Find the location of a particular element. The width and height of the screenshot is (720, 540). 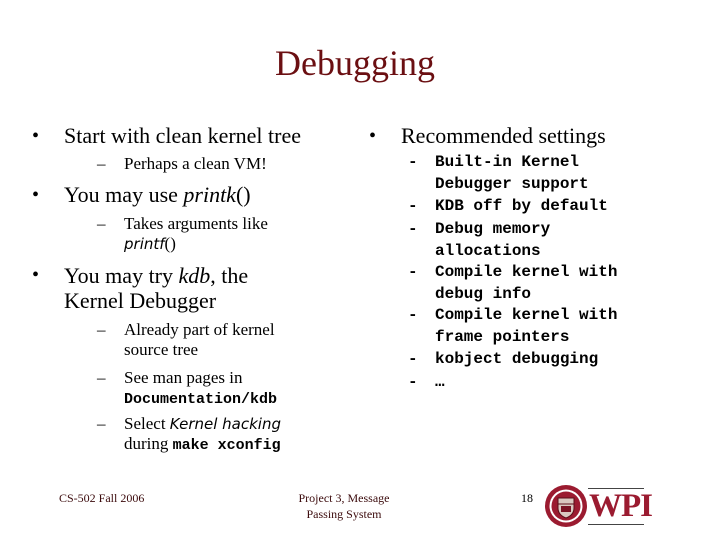

wpi-logo: WPI is located at coordinates (598, 506).